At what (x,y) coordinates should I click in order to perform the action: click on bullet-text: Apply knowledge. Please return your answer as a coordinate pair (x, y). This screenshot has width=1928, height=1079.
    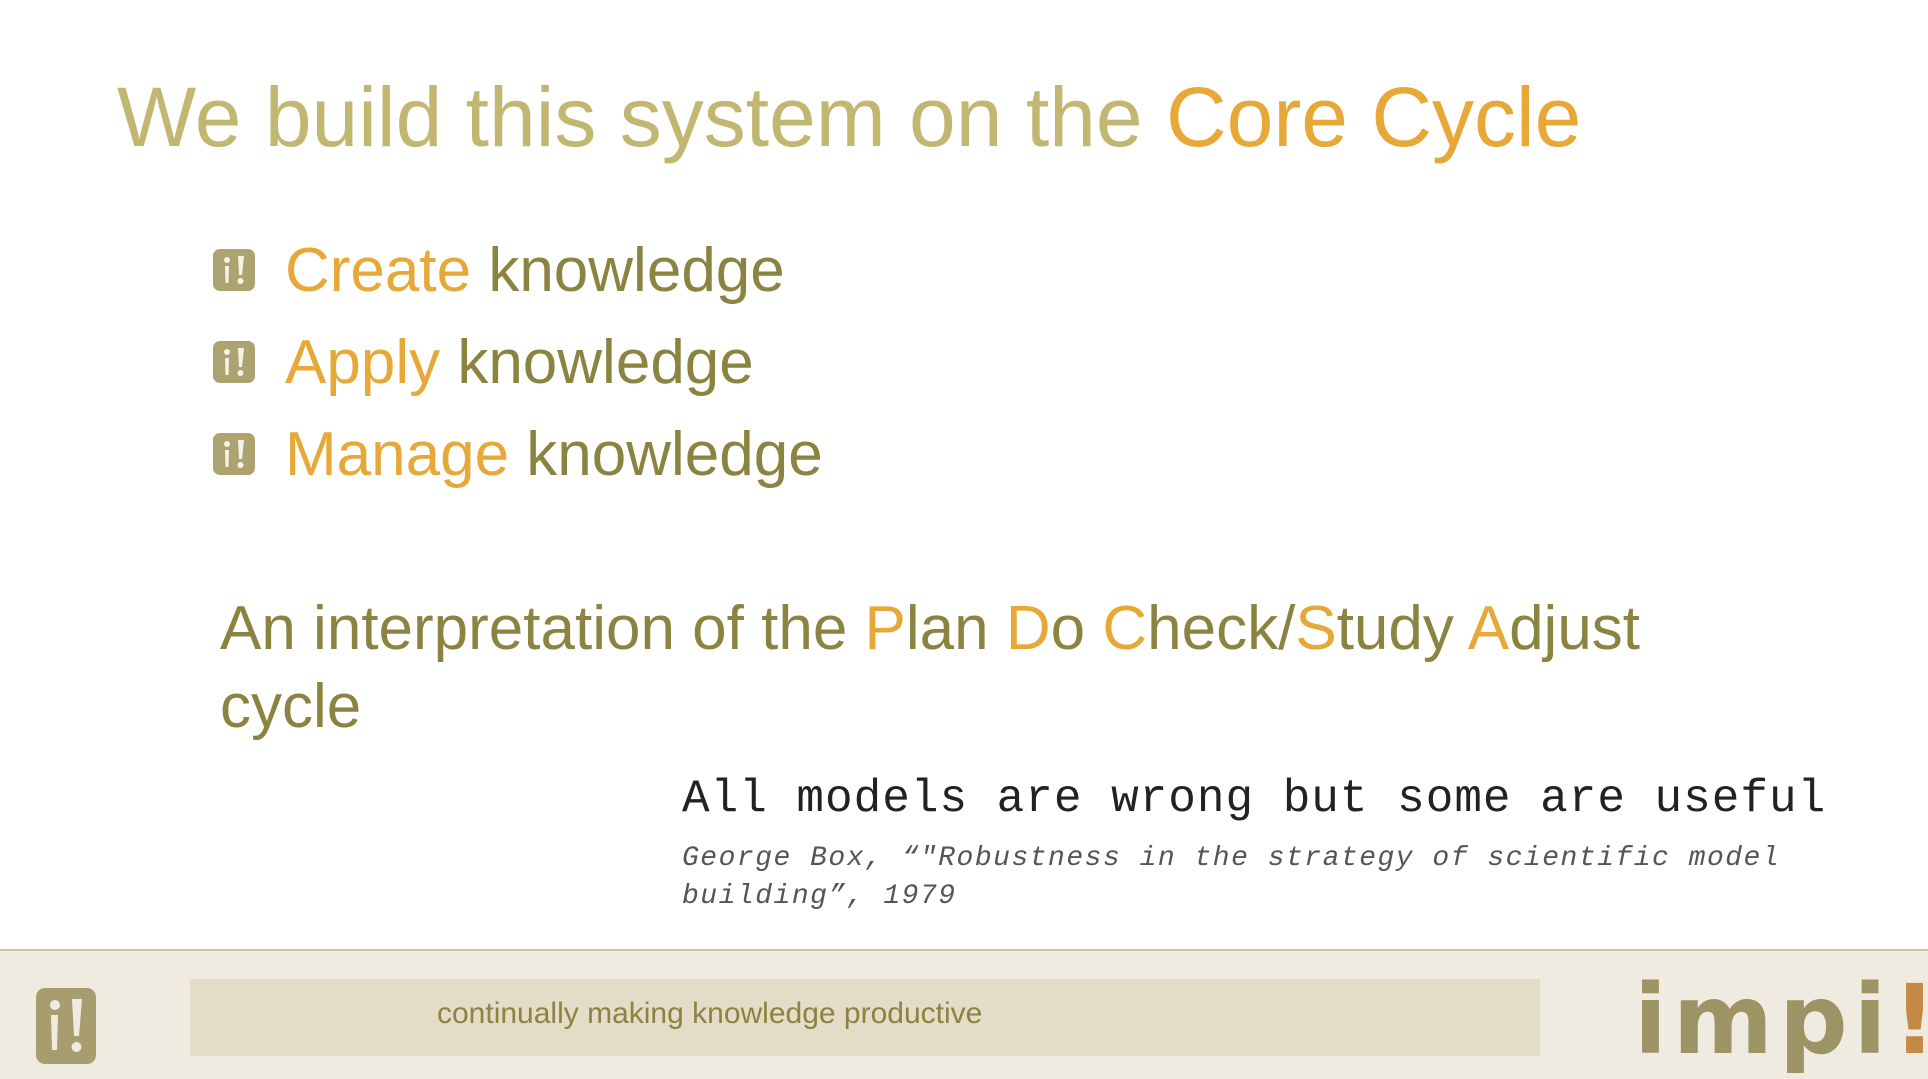
    Looking at the image, I should click on (519, 362).